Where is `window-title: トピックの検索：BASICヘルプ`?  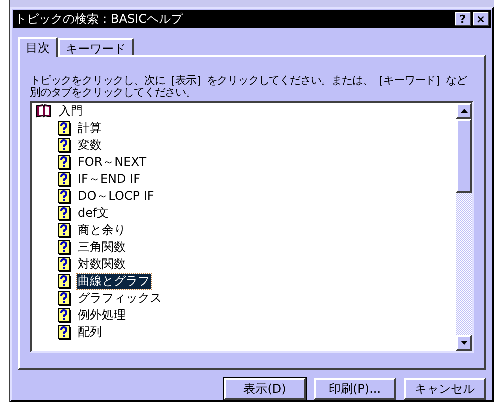 window-title: トピックの検索：BASICヘルプ is located at coordinates (99, 19).